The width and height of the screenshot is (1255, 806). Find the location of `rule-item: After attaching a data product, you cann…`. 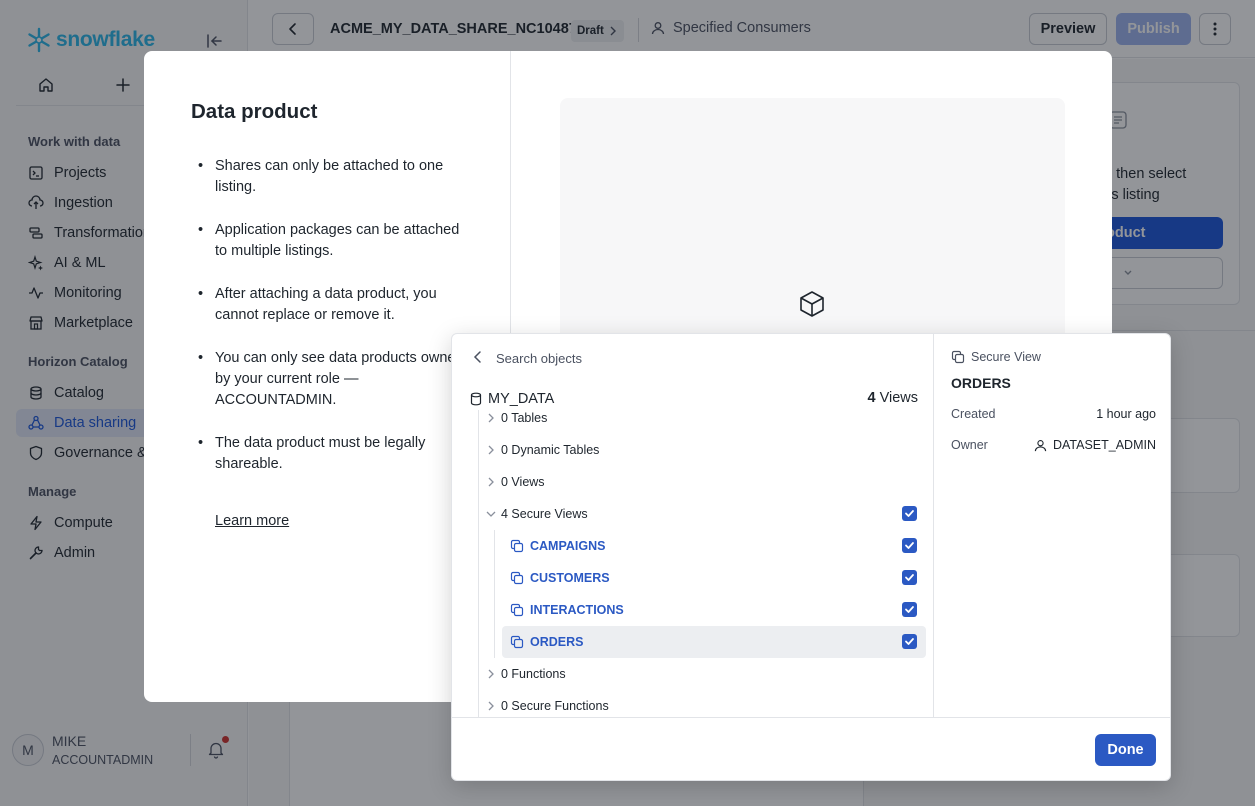

rule-item: After attaching a data product, you cann… is located at coordinates (331, 305).